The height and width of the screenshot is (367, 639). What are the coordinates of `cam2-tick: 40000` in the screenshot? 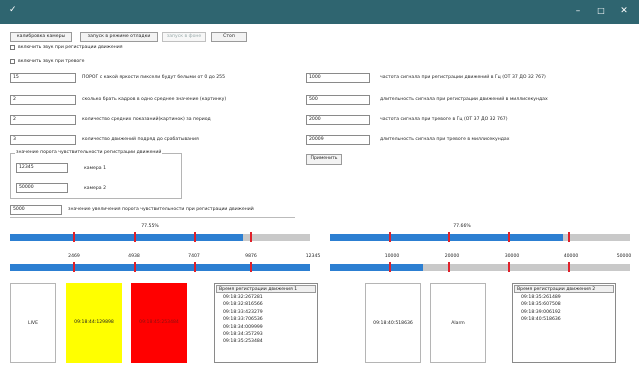 It's located at (571, 256).